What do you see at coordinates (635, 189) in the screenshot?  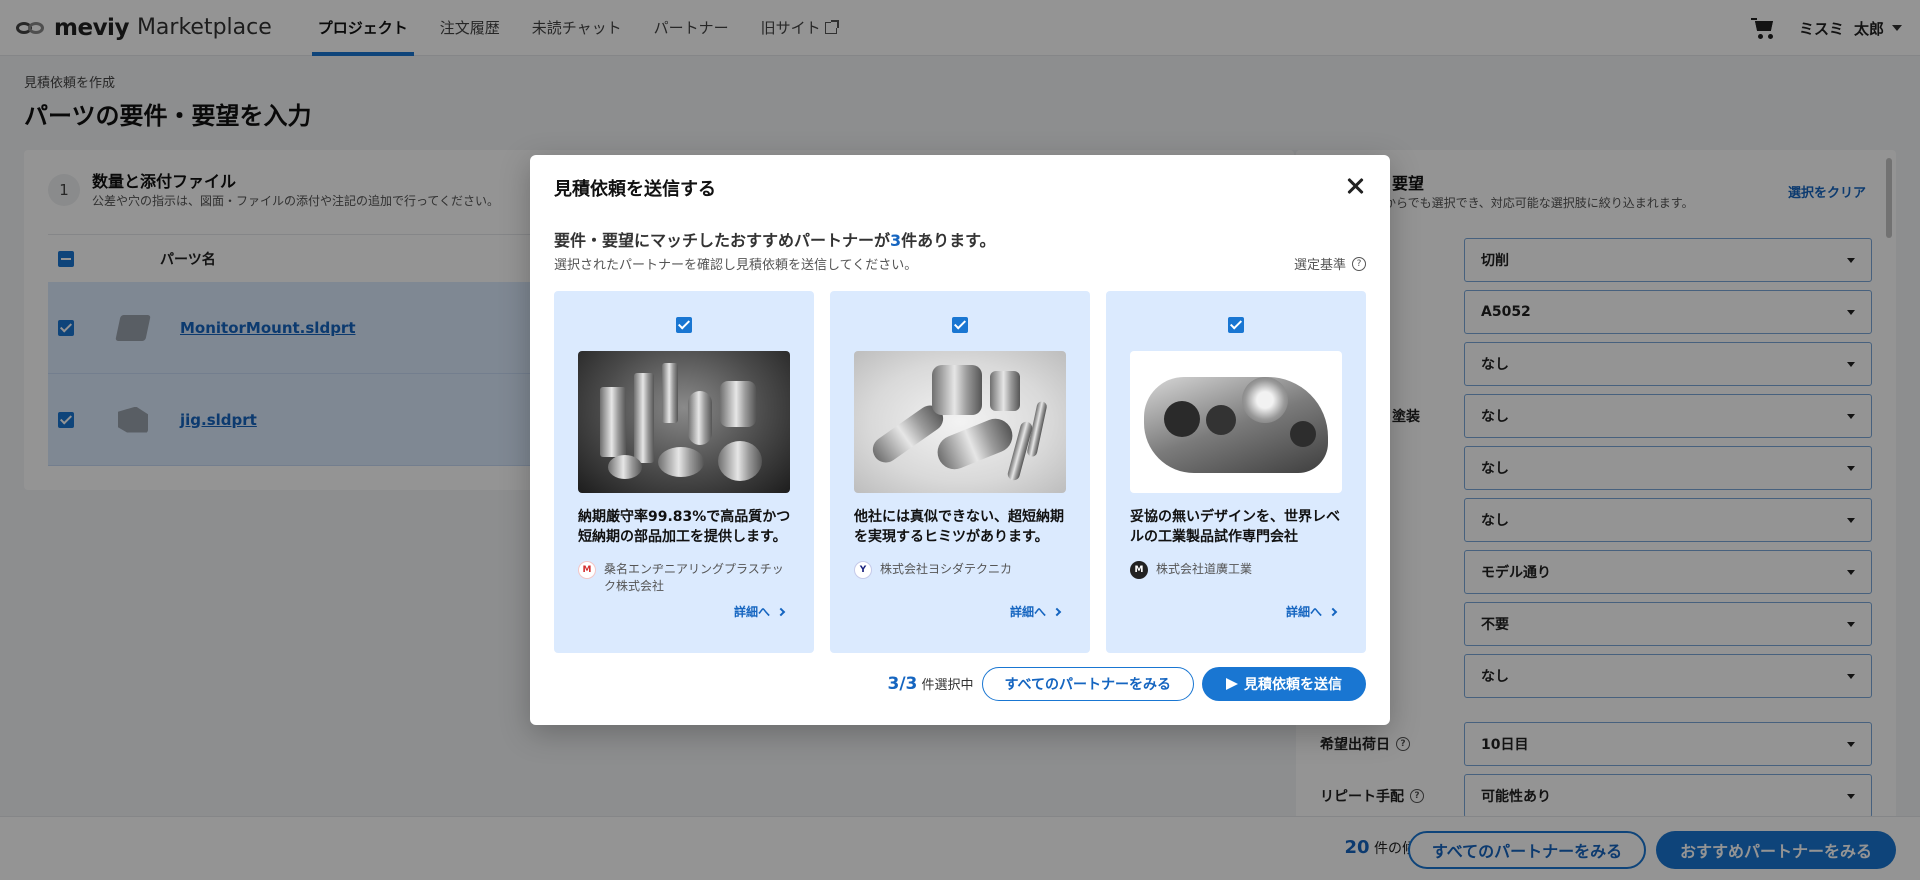 I see `modal-title: 見積依頼を送信する` at bounding box center [635, 189].